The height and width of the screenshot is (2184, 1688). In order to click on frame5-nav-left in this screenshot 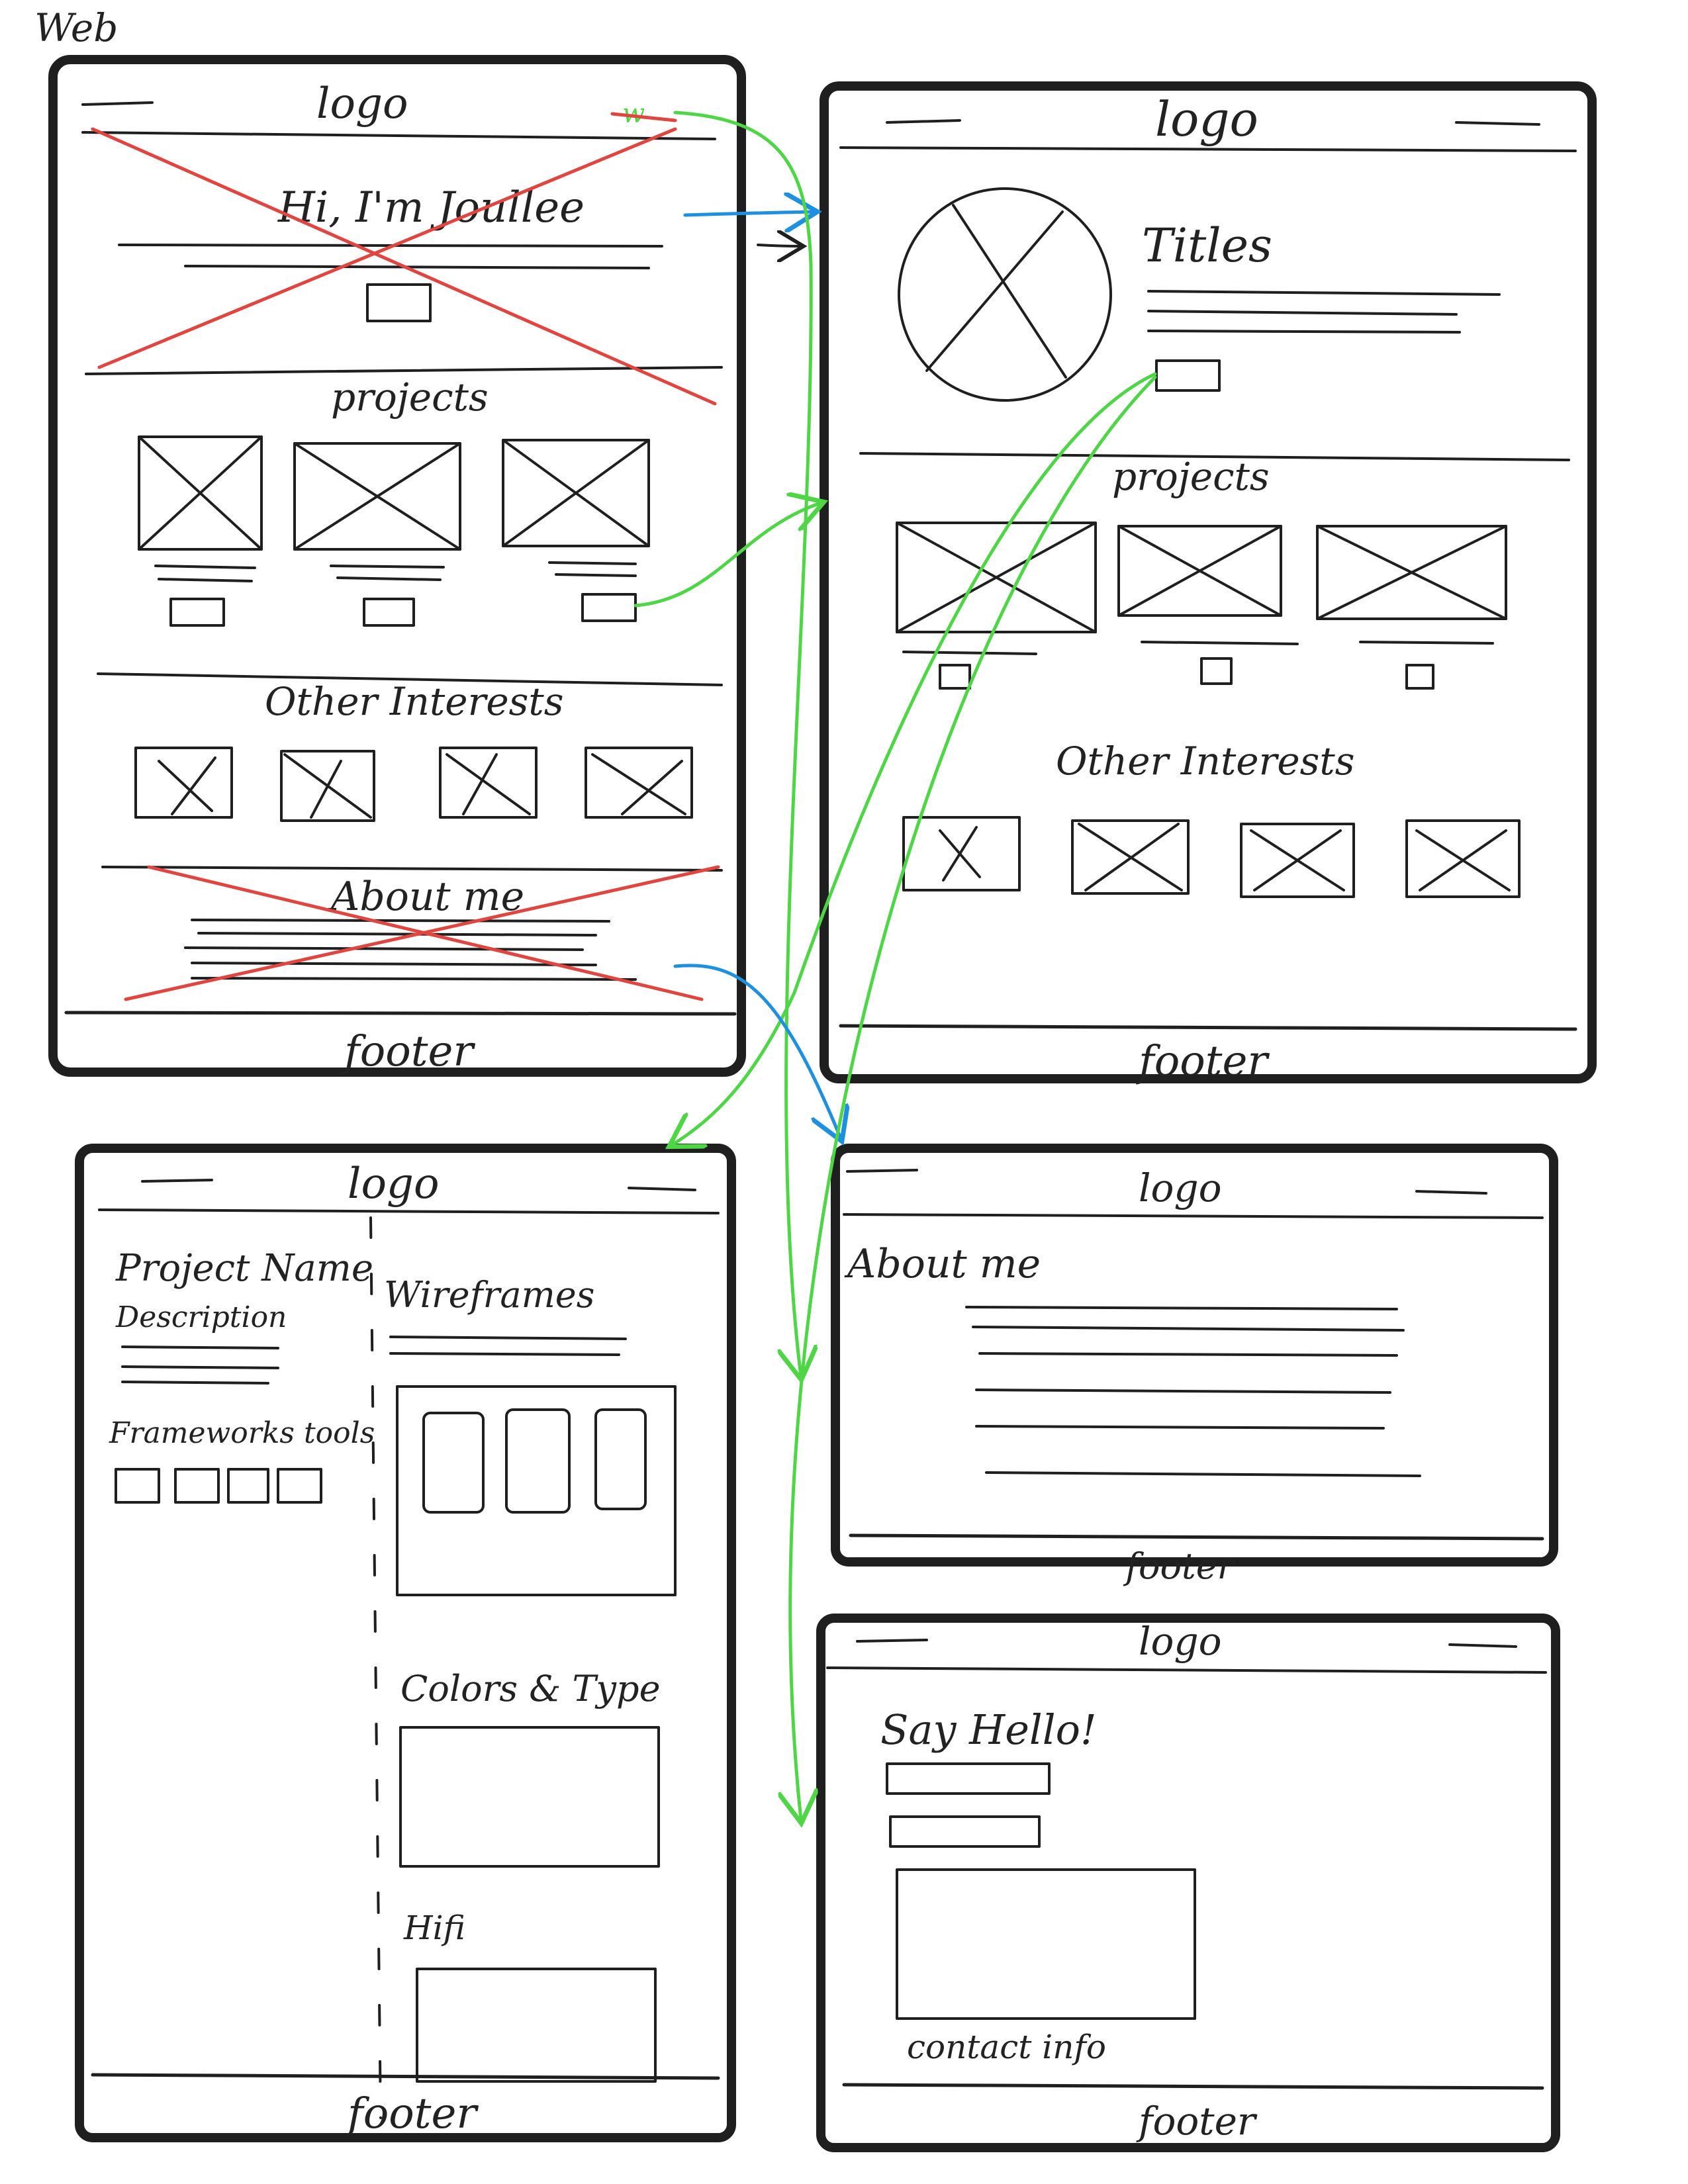, I will do `click(892, 1641)`.